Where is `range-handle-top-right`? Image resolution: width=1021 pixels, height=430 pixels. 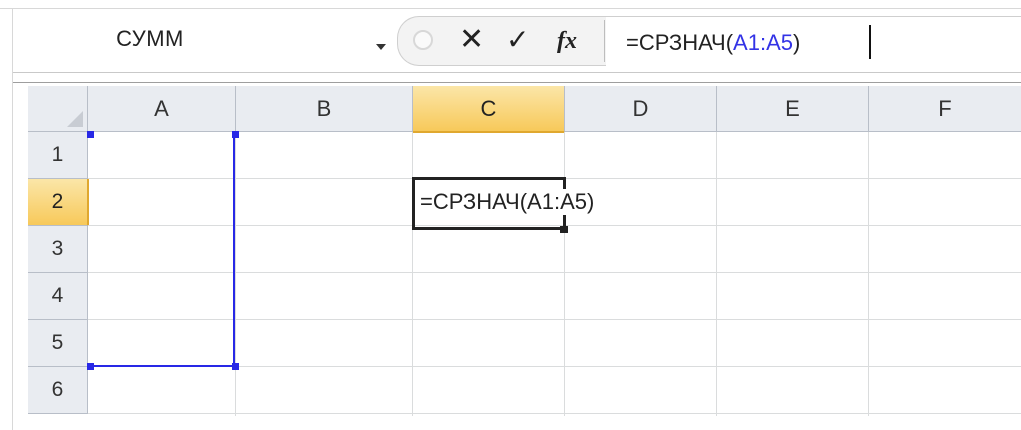
range-handle-top-right is located at coordinates (235, 134).